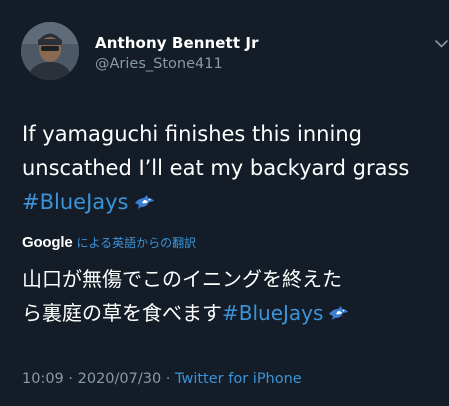 The height and width of the screenshot is (406, 449). I want to click on tweet-text-line: unscathed I’ll eat my backyard grass, so click(216, 168).